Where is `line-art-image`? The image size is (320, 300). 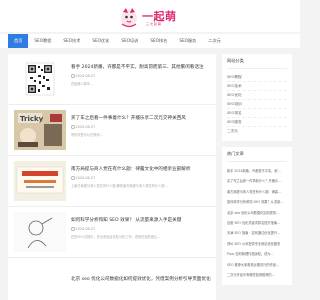
line-art-image is located at coordinates (40, 232).